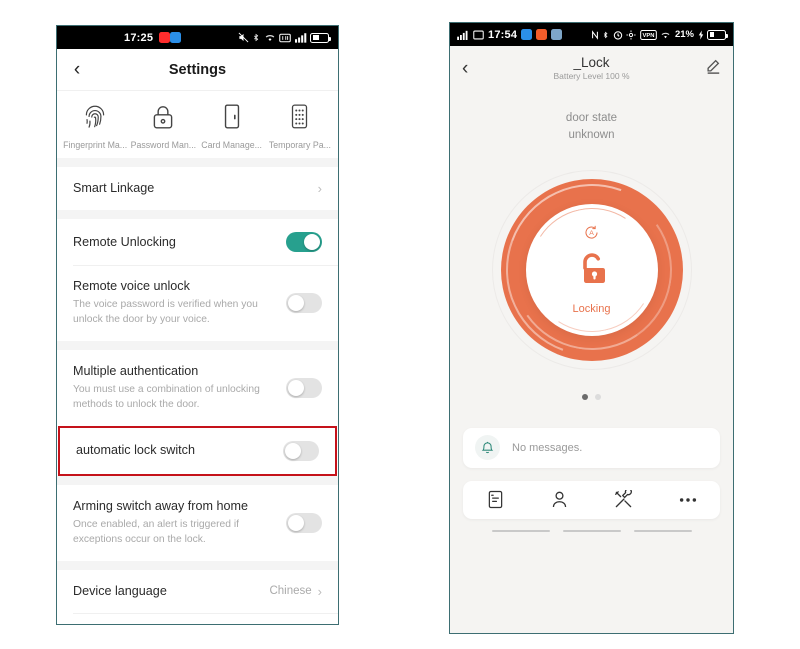 The image size is (800, 649). Describe the element at coordinates (124, 241) in the screenshot. I see `row-title: Remote Unlocking` at that location.